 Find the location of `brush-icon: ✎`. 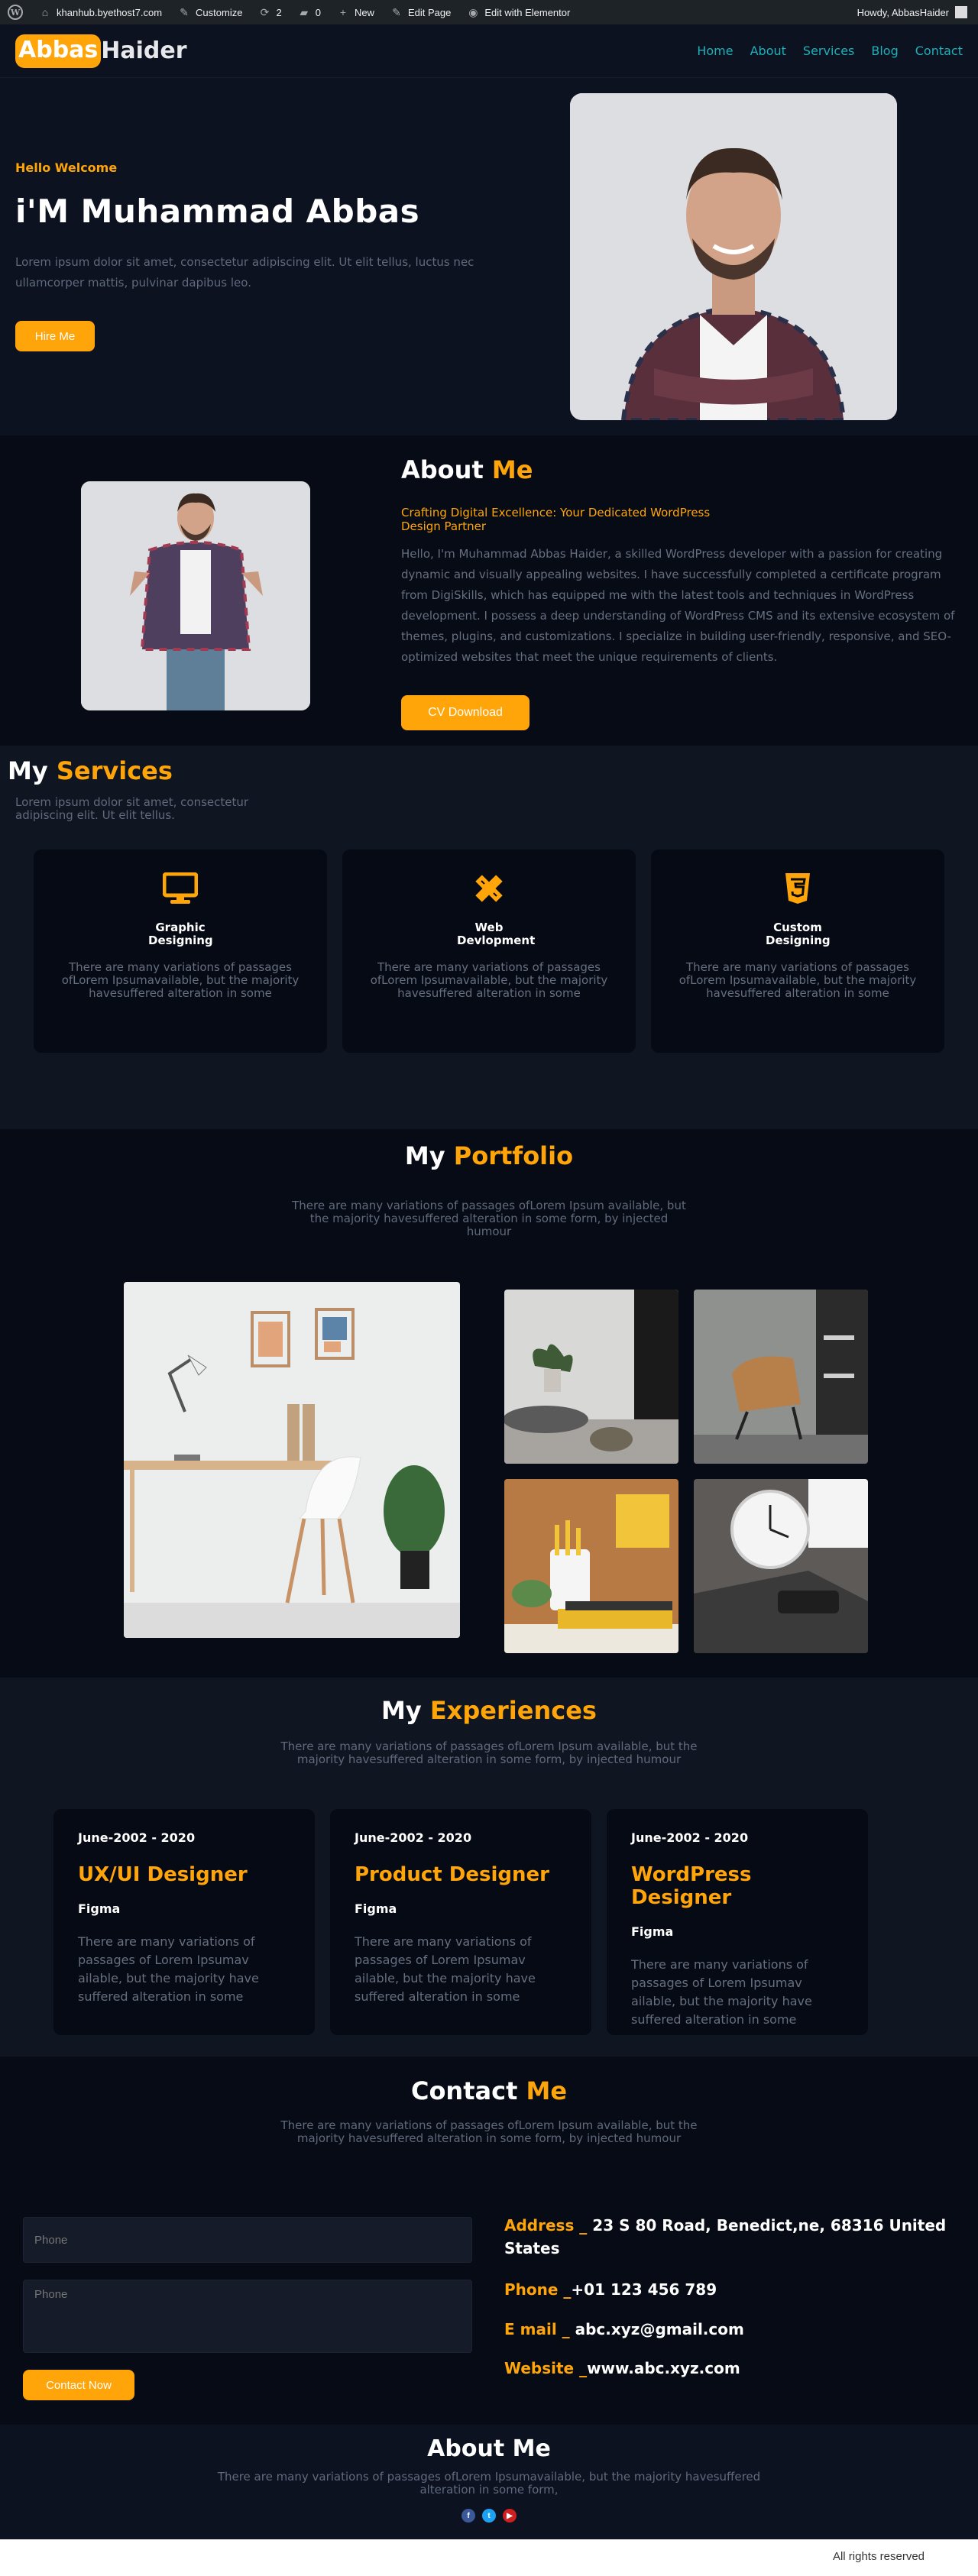

brush-icon: ✎ is located at coordinates (184, 11).